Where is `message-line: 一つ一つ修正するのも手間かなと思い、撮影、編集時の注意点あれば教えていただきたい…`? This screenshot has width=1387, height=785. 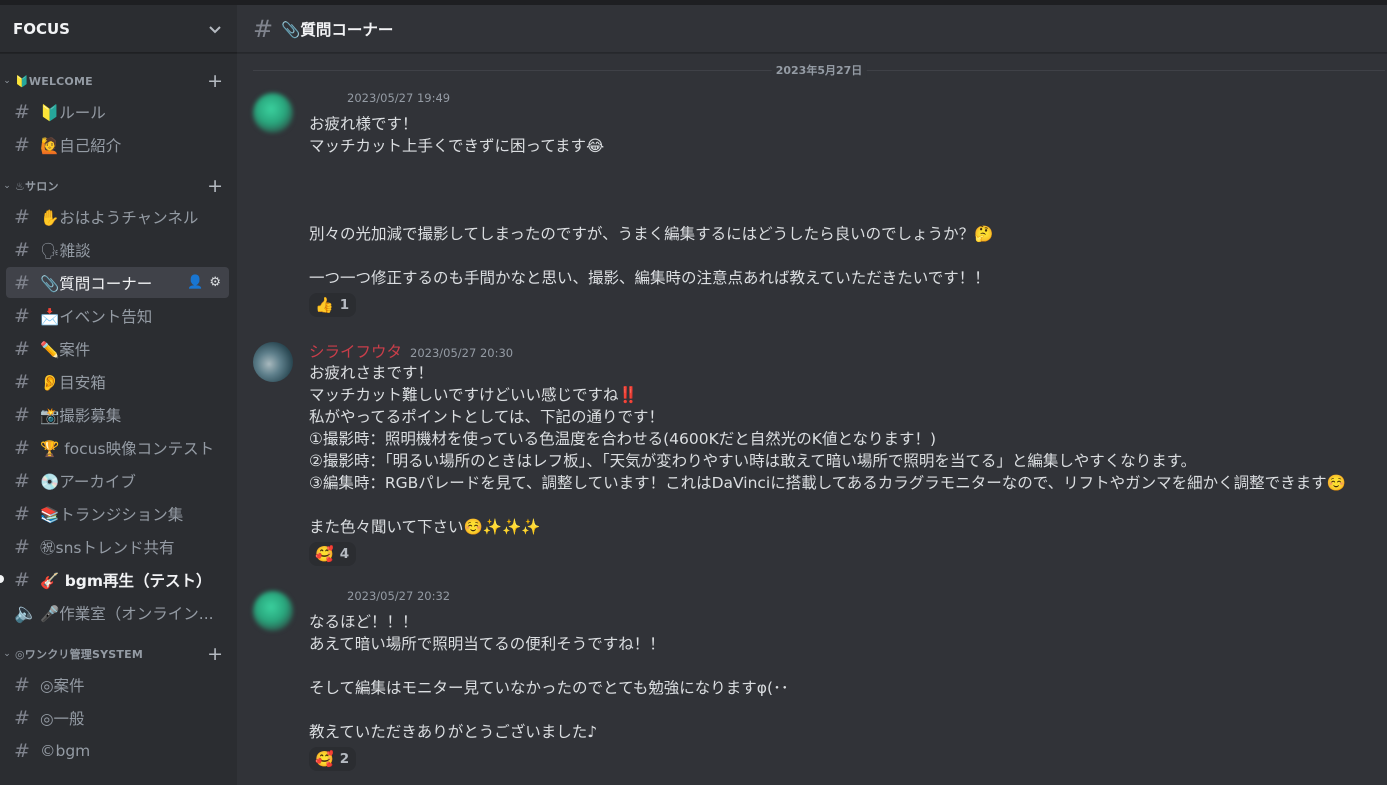
message-line: 一つ一つ修正するのも手間かなと思い、撮影、編集時の注意点あれば教えていただきたい… is located at coordinates (649, 278).